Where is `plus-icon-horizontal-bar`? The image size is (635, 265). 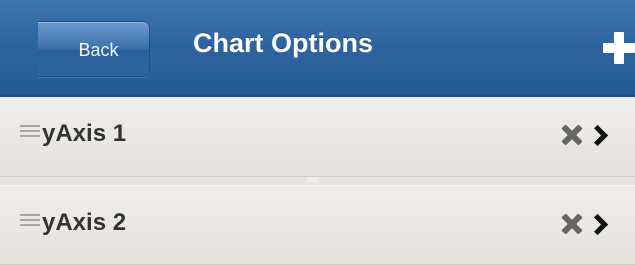
plus-icon-horizontal-bar is located at coordinates (619, 48).